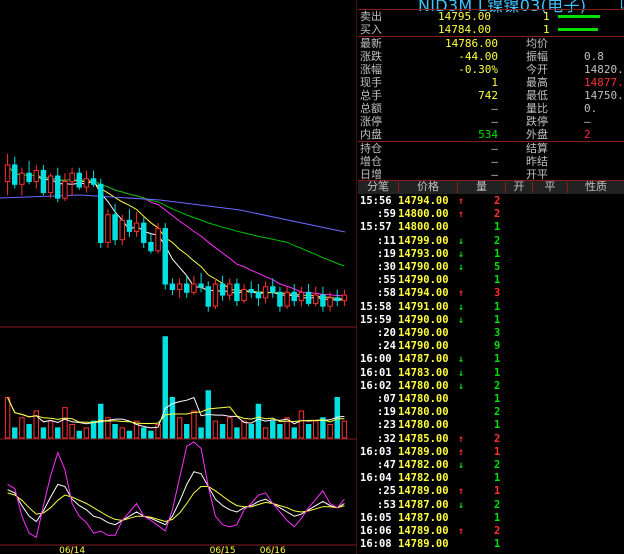 This screenshot has width=624, height=554. What do you see at coordinates (491, 346) in the screenshot?
I see `tick-row: :24 14790.00 9` at bounding box center [491, 346].